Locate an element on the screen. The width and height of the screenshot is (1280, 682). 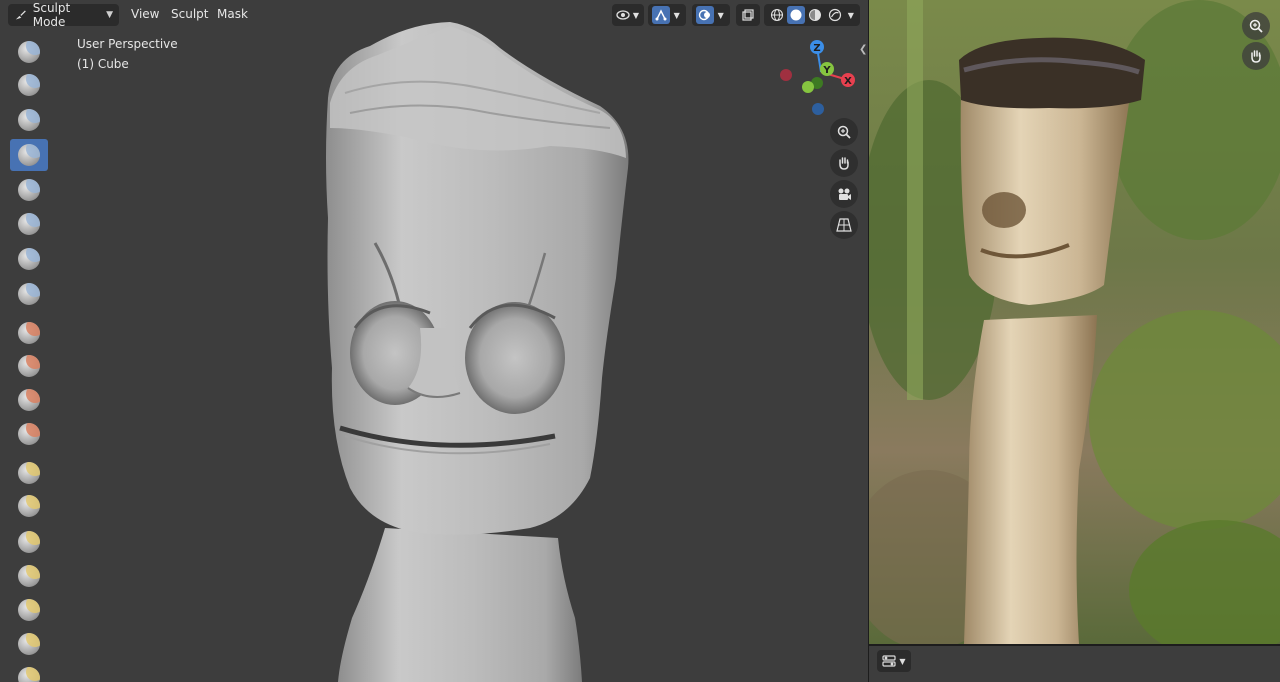
properties-panel-header: ▼ is located at coordinates (1074, 663).